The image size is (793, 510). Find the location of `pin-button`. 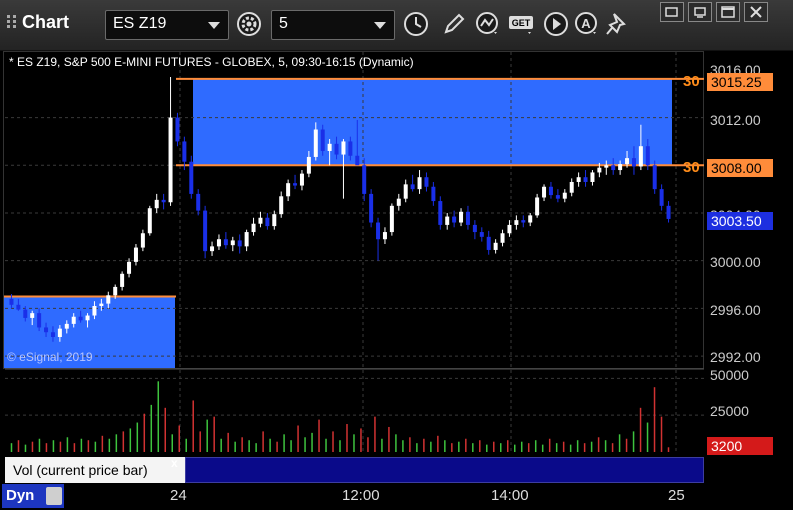

pin-button is located at coordinates (618, 24).